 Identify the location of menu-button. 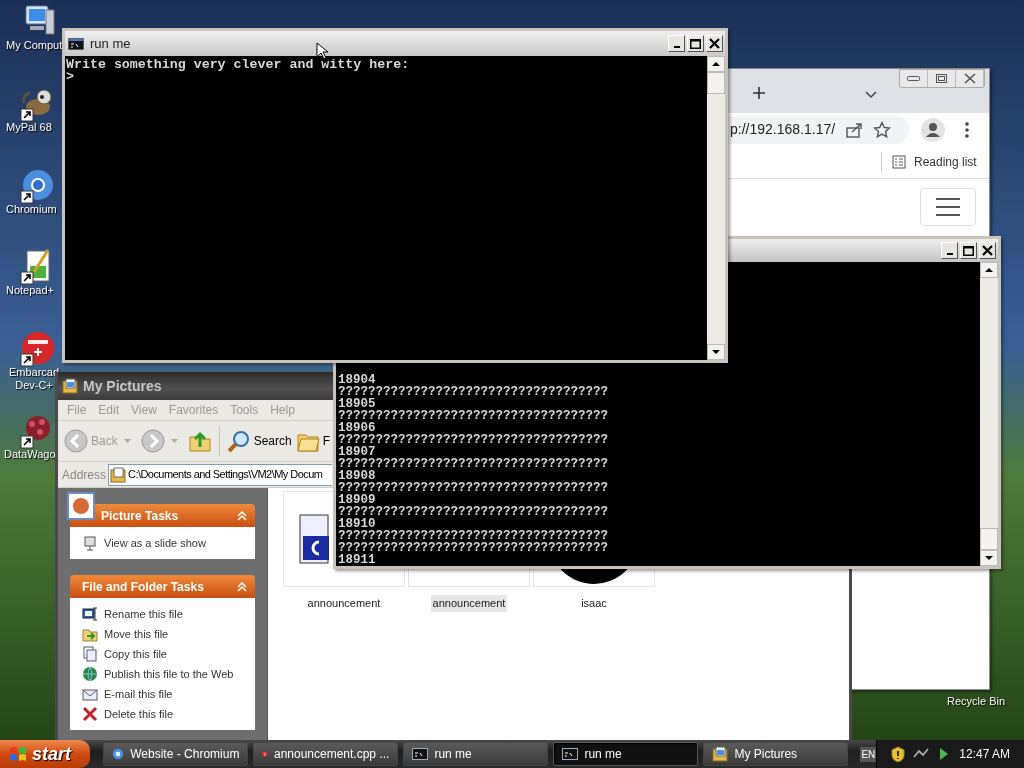
(948, 207).